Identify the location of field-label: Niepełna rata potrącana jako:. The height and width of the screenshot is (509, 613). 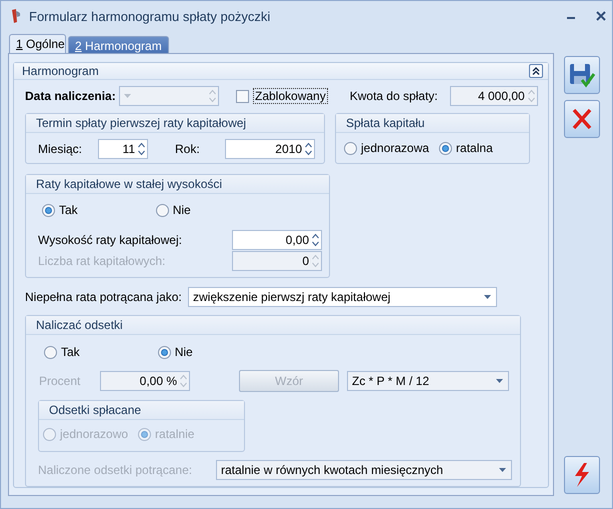
(104, 297).